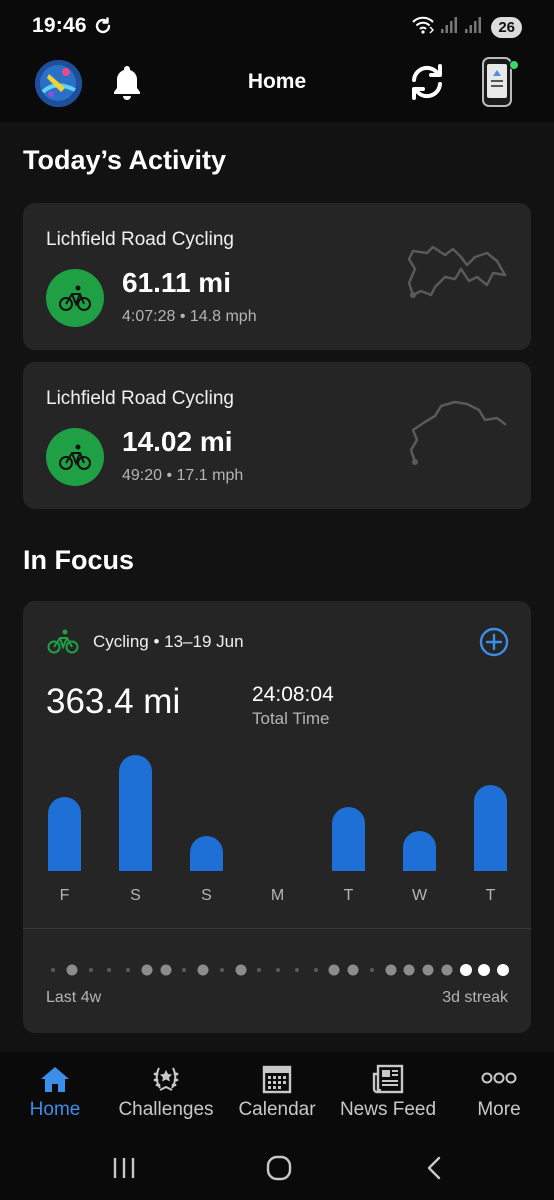 This screenshot has width=554, height=1200. Describe the element at coordinates (388, 1079) in the screenshot. I see `newspaper-icon` at that location.